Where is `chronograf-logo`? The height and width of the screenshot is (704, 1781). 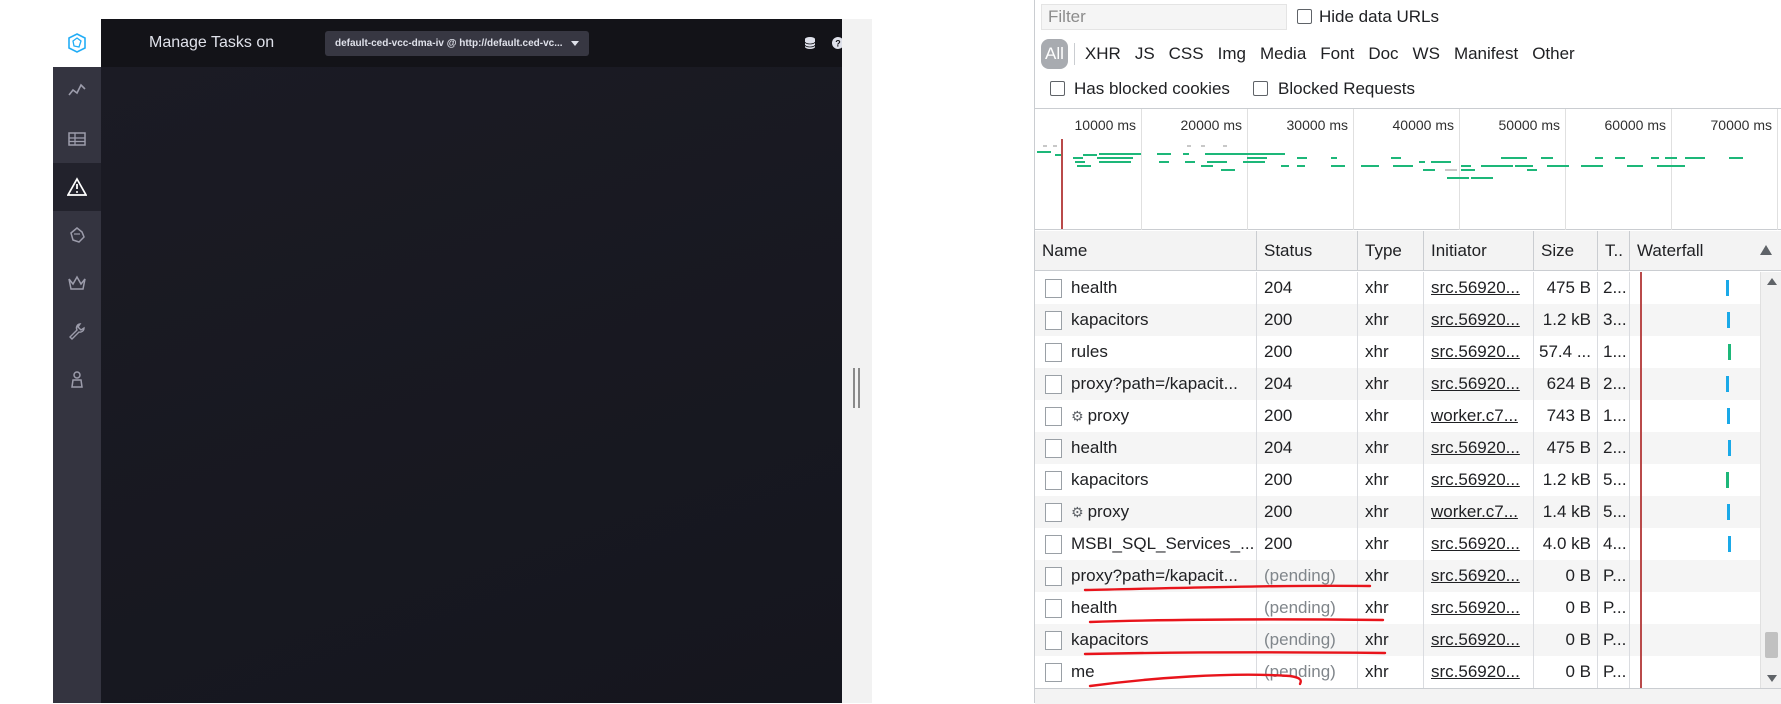
chronograf-logo is located at coordinates (77, 43).